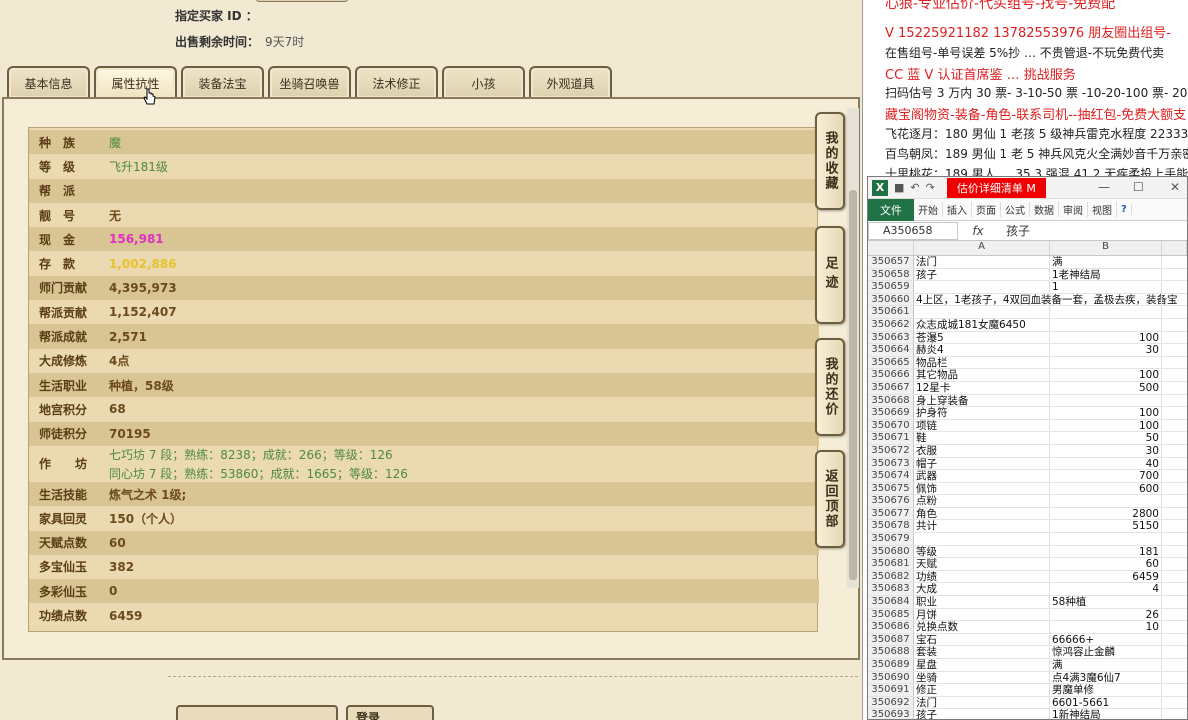  Describe the element at coordinates (1106, 627) in the screenshot. I see `cell-b: 10` at that location.